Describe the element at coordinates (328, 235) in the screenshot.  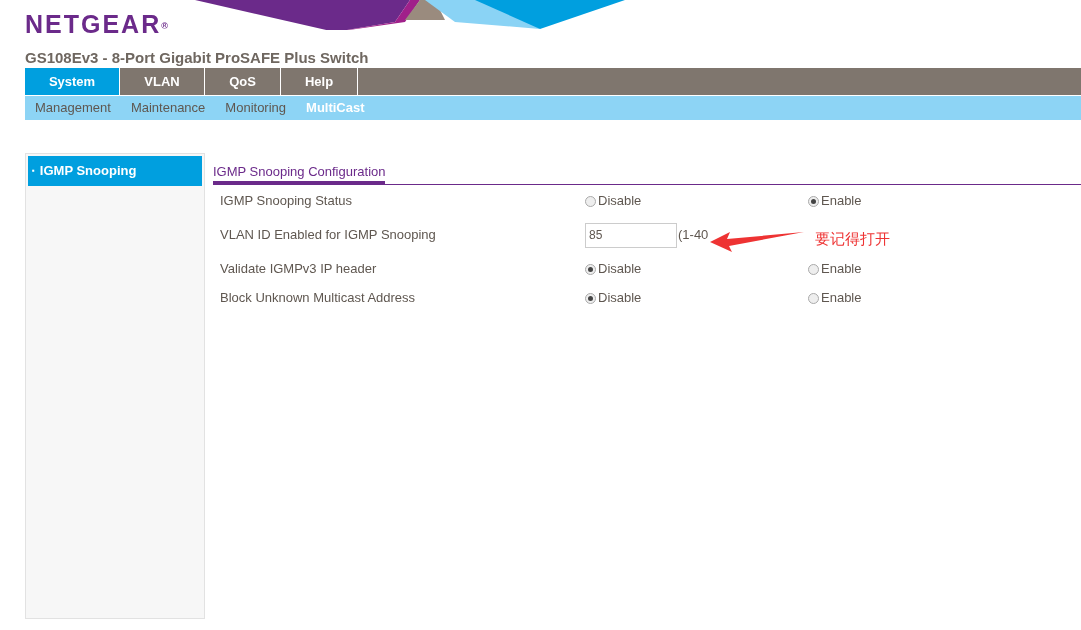
I see `setting-label: VLAN ID Enabled for IGMP Snooping` at that location.